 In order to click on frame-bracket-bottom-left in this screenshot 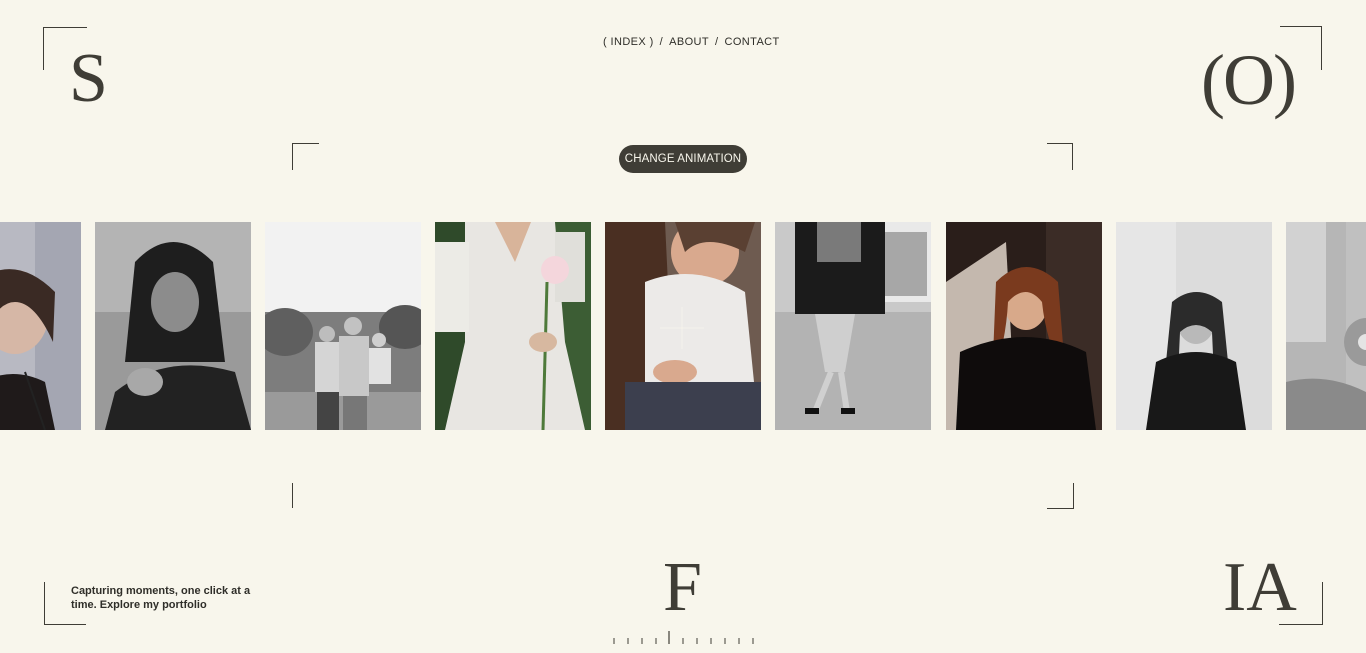, I will do `click(305, 495)`.